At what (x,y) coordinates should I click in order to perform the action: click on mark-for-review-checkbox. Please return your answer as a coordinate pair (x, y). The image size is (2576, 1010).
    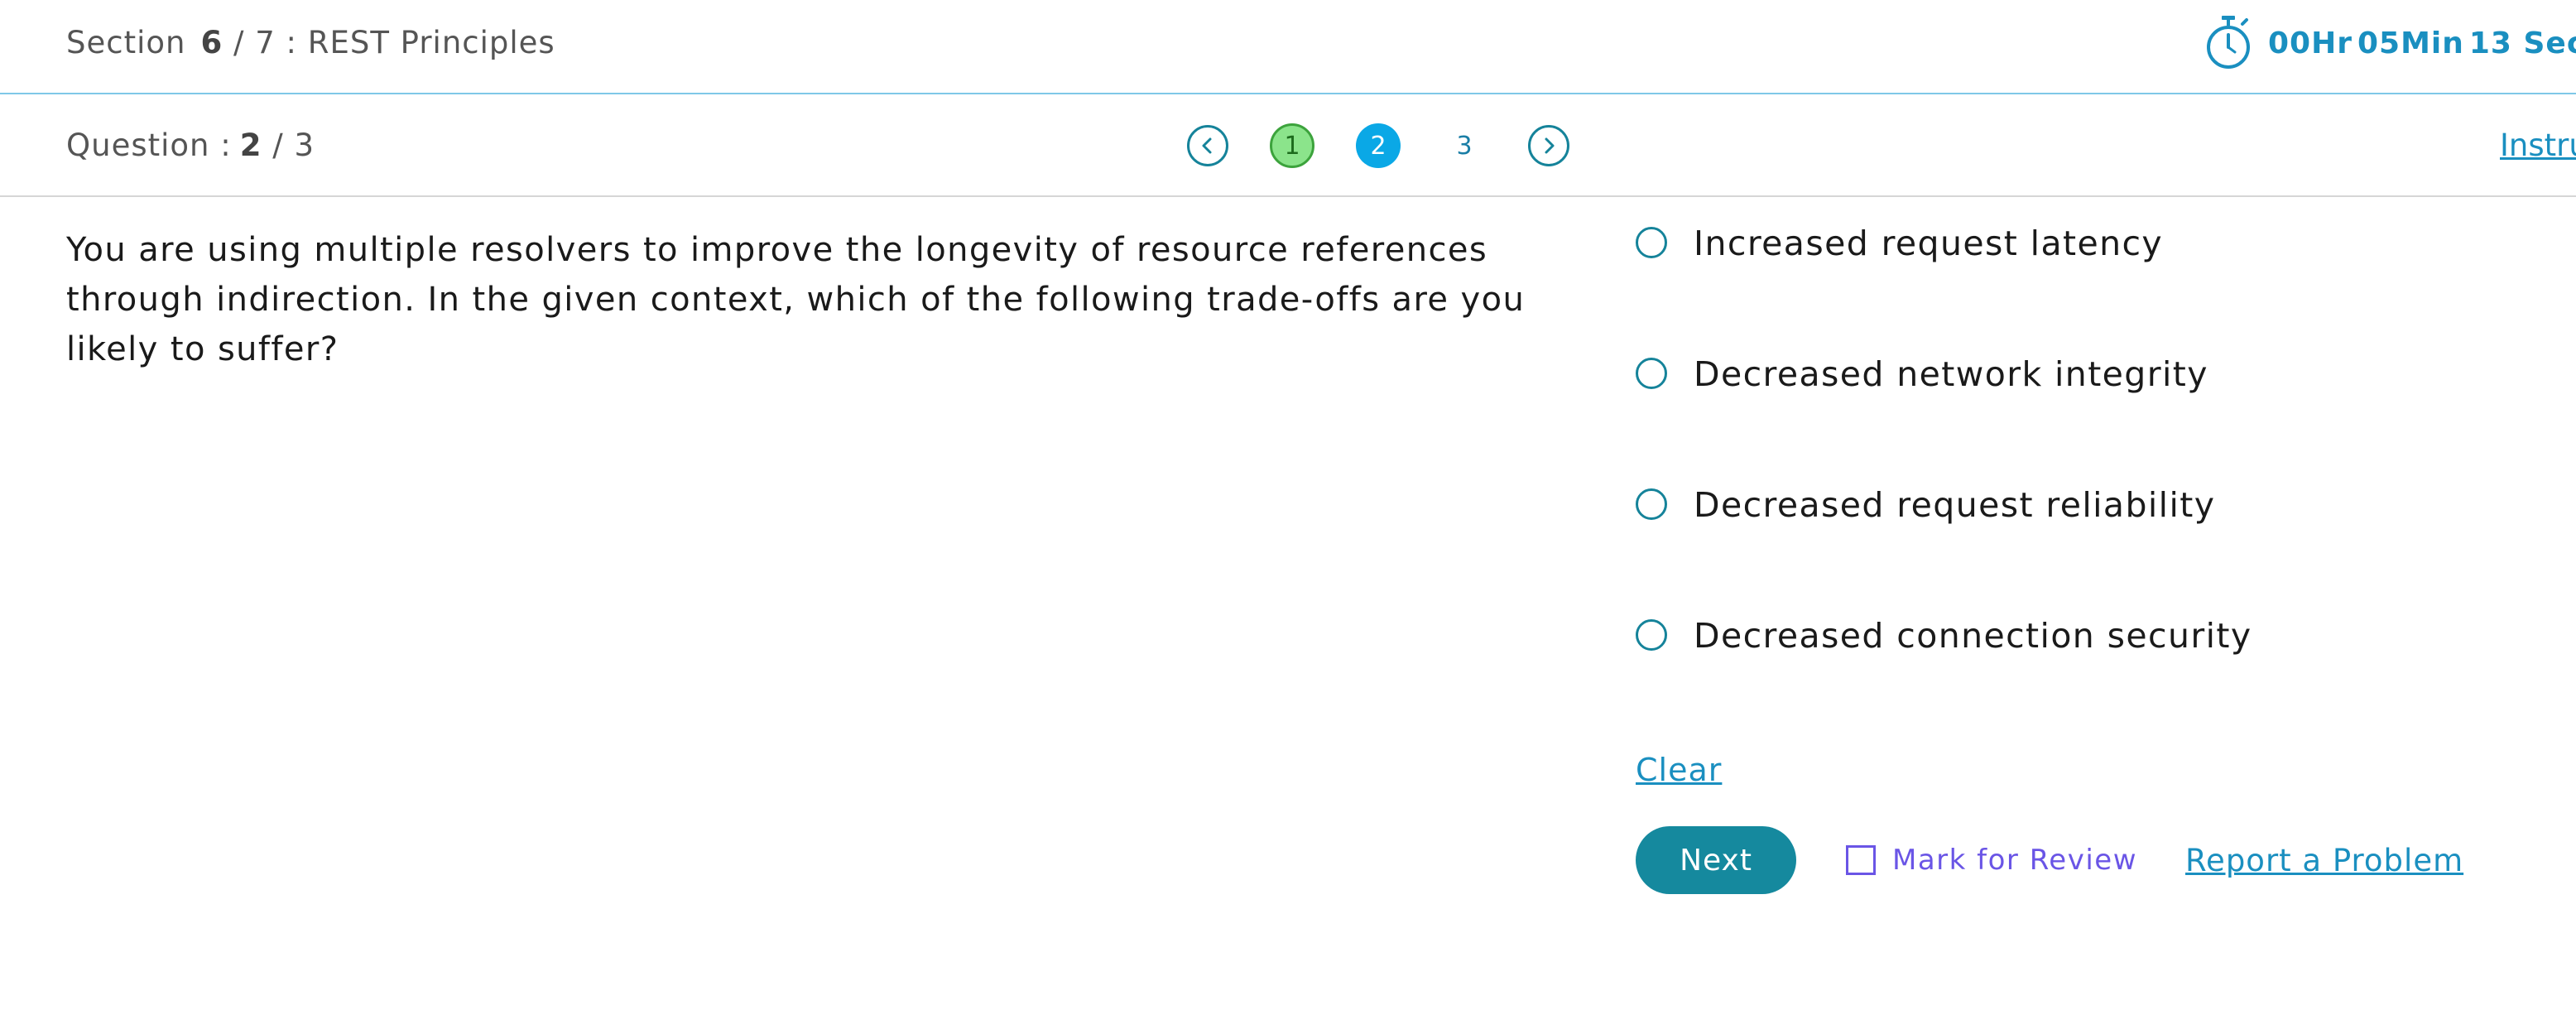
    Looking at the image, I should click on (1861, 860).